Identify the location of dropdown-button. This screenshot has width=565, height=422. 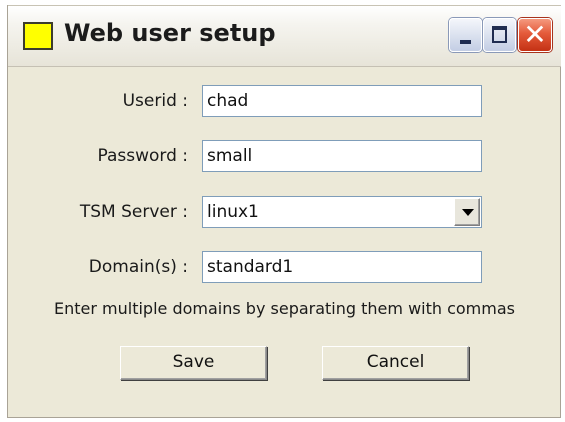
(467, 212).